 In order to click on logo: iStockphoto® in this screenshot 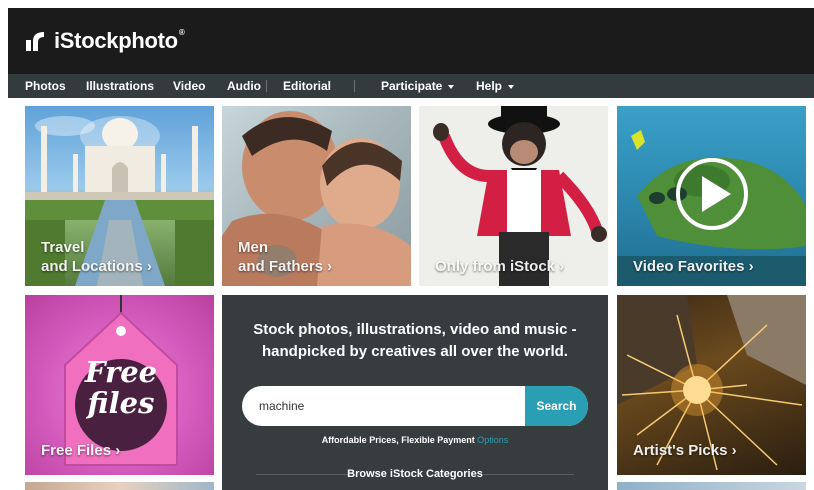, I will do `click(105, 41)`.